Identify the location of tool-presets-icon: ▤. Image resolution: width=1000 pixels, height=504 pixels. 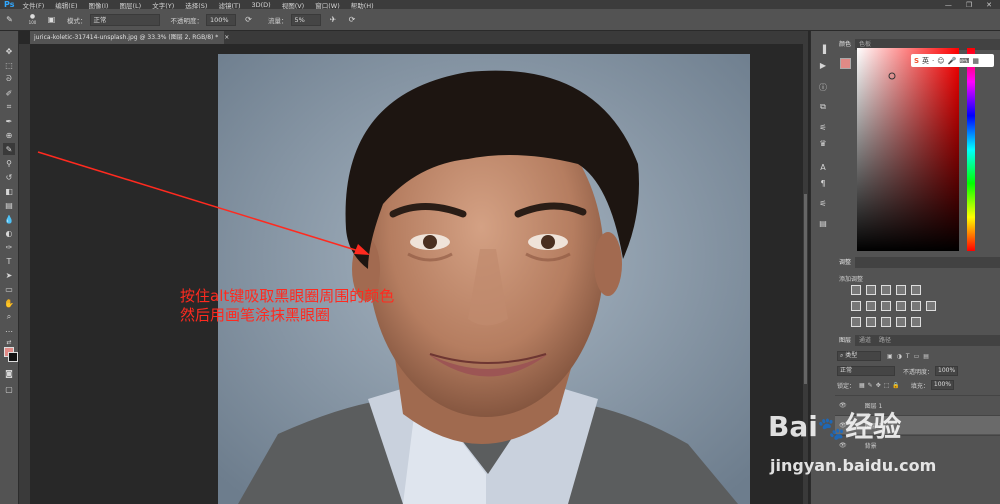
(823, 223).